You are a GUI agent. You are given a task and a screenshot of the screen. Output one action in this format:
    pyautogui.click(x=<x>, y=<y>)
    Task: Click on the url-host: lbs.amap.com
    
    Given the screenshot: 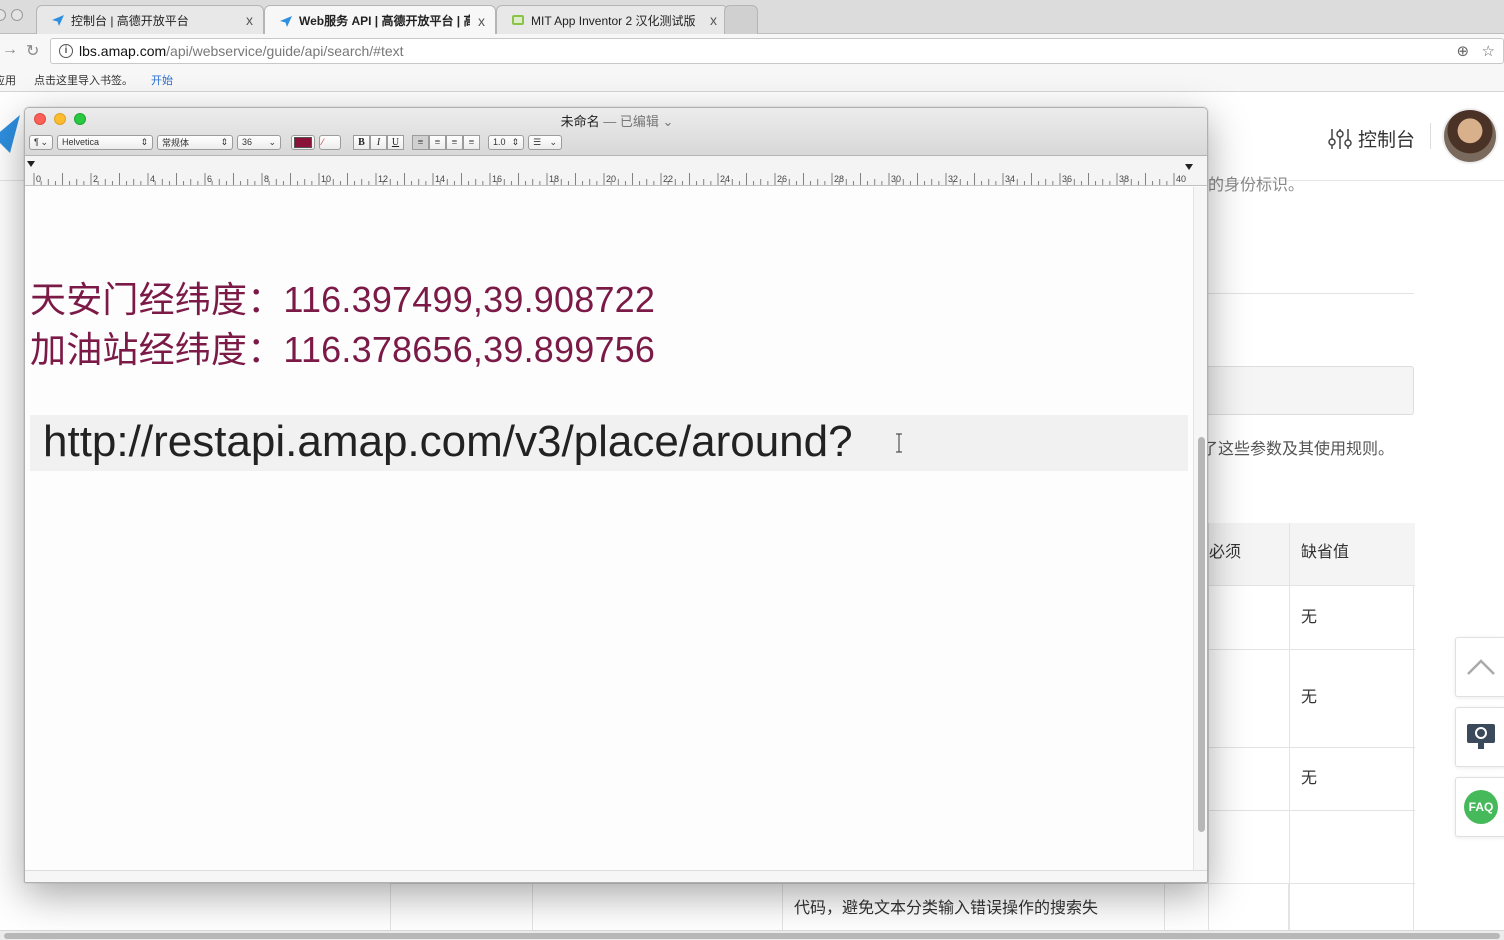 What is the action you would take?
    pyautogui.click(x=123, y=51)
    